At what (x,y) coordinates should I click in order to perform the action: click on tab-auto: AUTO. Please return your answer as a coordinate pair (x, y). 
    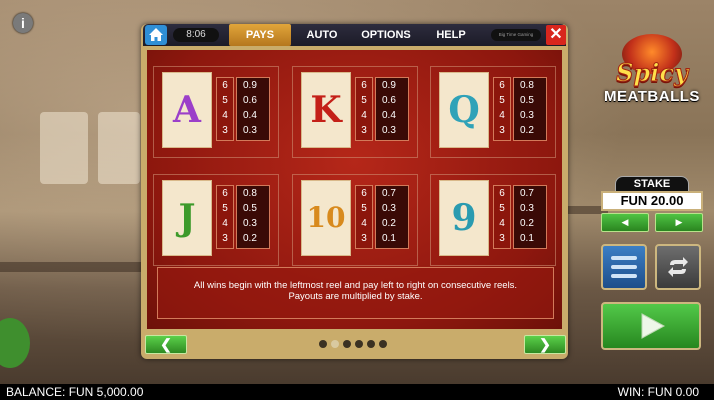
    Looking at the image, I should click on (322, 35).